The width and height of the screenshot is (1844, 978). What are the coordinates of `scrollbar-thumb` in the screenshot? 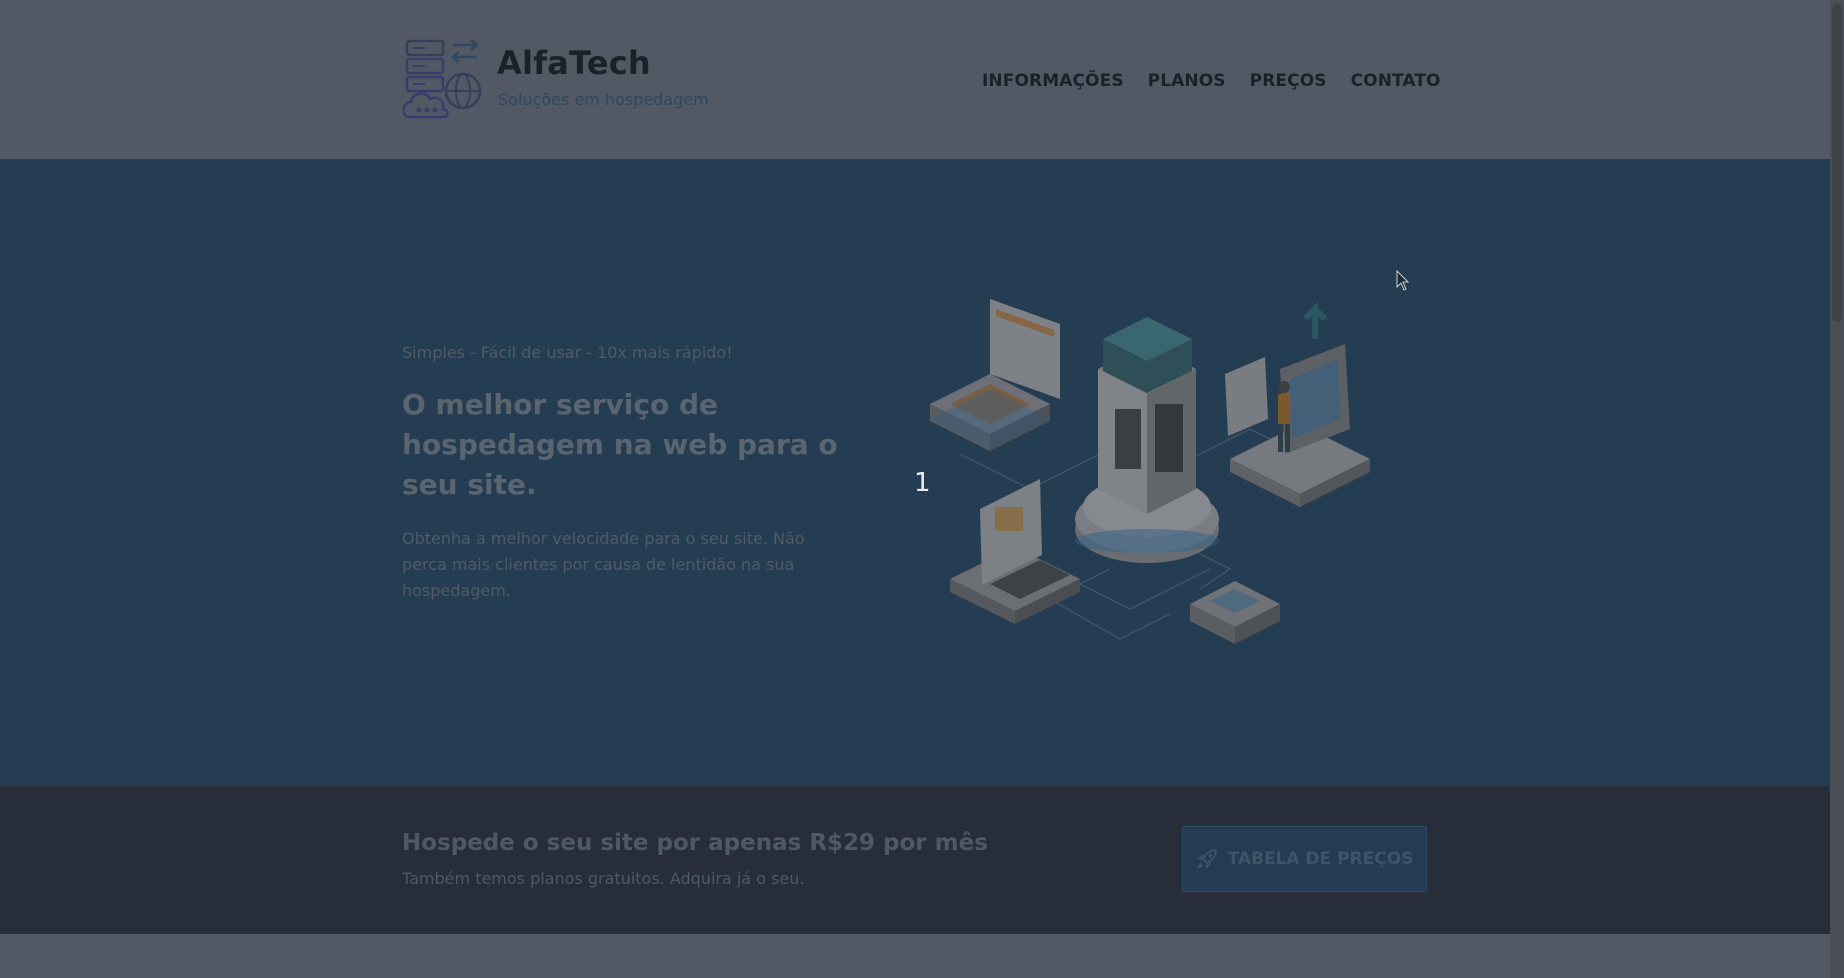 It's located at (1837, 163).